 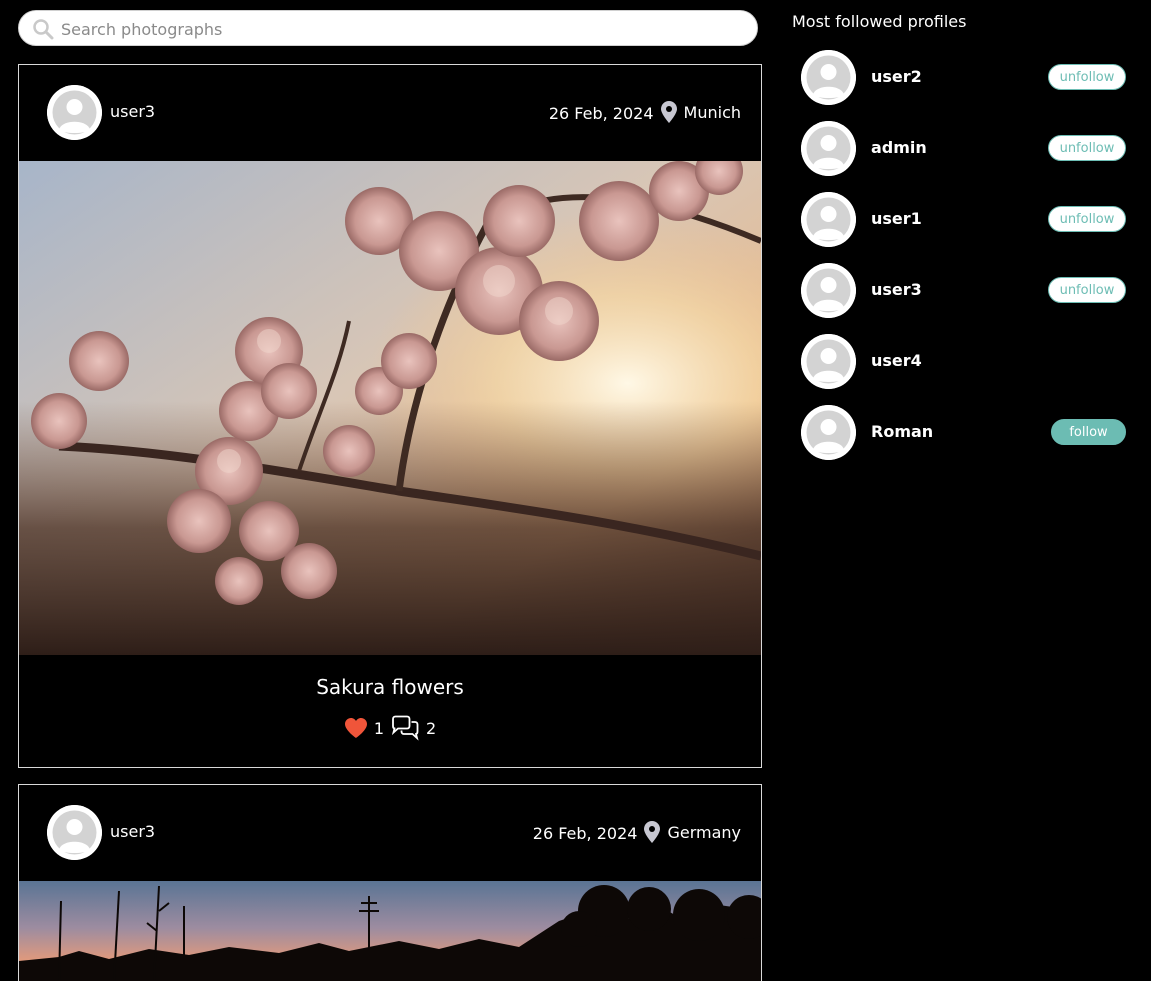 What do you see at coordinates (43, 29) in the screenshot?
I see `search-icon` at bounding box center [43, 29].